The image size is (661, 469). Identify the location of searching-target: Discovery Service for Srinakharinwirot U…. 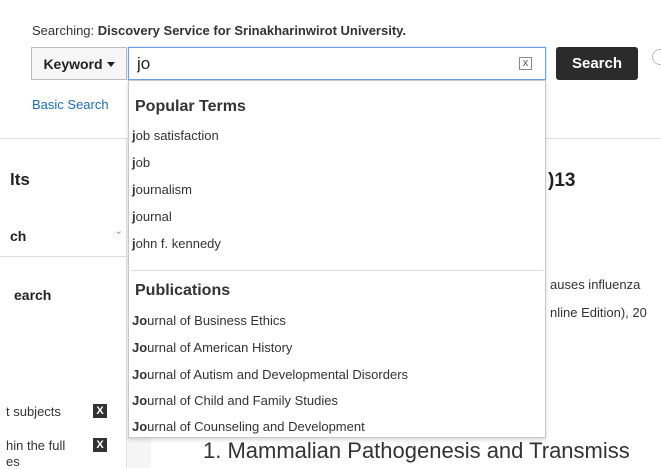
(252, 30).